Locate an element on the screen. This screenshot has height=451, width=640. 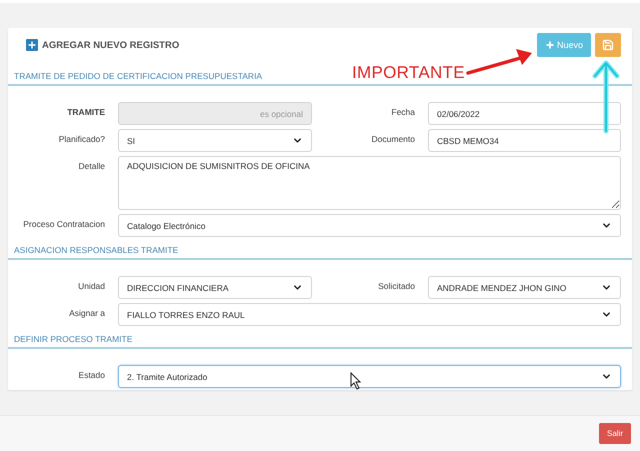
save-button is located at coordinates (608, 45).